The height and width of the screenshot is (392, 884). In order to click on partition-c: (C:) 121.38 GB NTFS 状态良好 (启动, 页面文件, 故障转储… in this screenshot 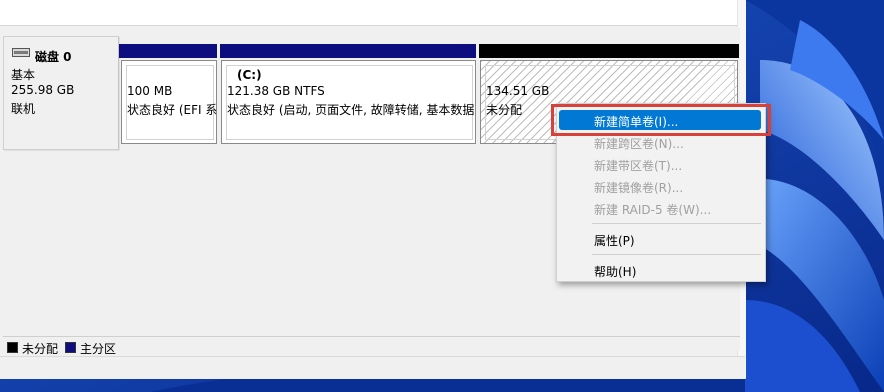, I will do `click(348, 102)`.